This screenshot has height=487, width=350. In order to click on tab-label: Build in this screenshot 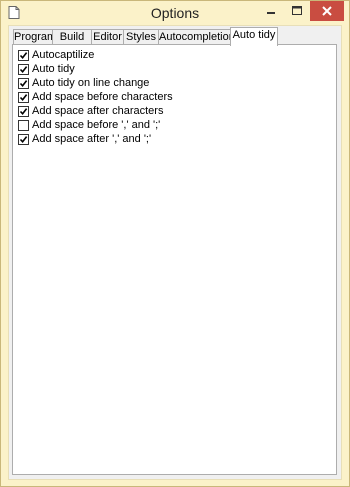, I will do `click(72, 37)`.